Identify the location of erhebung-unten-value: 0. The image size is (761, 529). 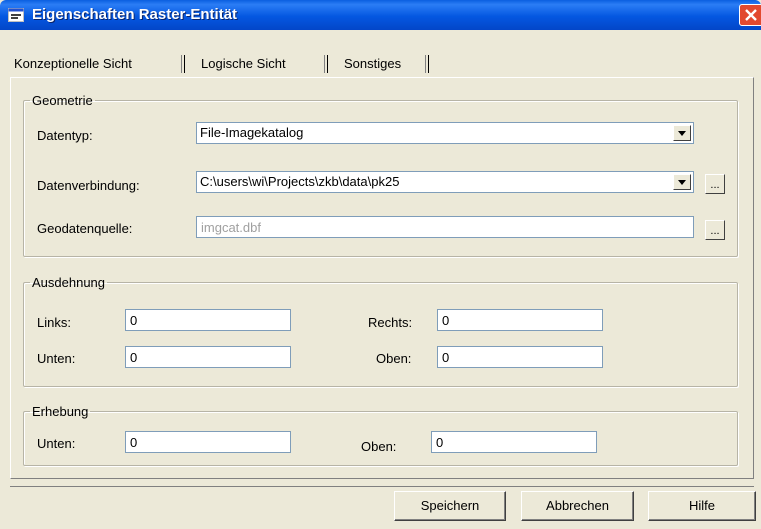
(134, 442).